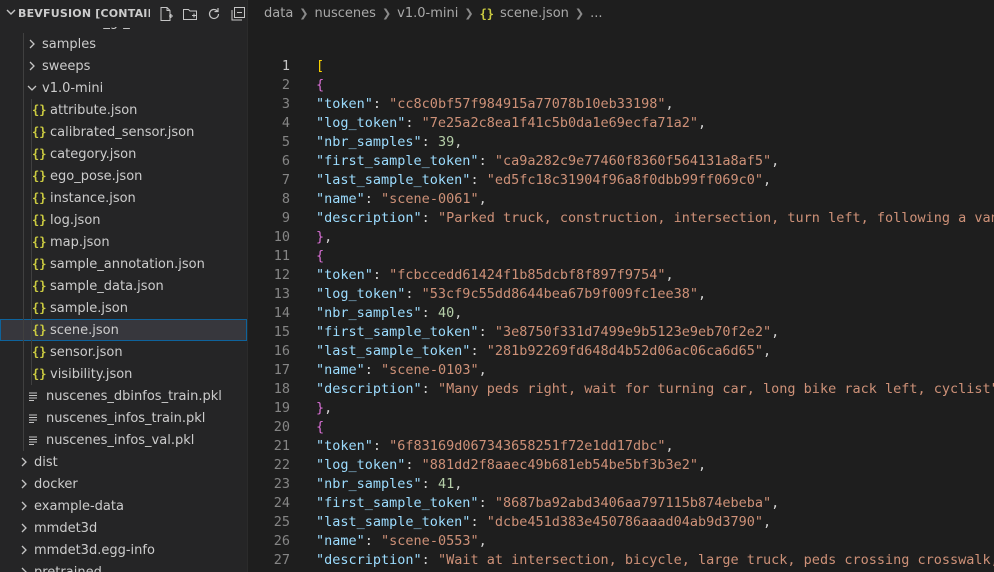  What do you see at coordinates (11, 13) in the screenshot?
I see `chevron-down-icon` at bounding box center [11, 13].